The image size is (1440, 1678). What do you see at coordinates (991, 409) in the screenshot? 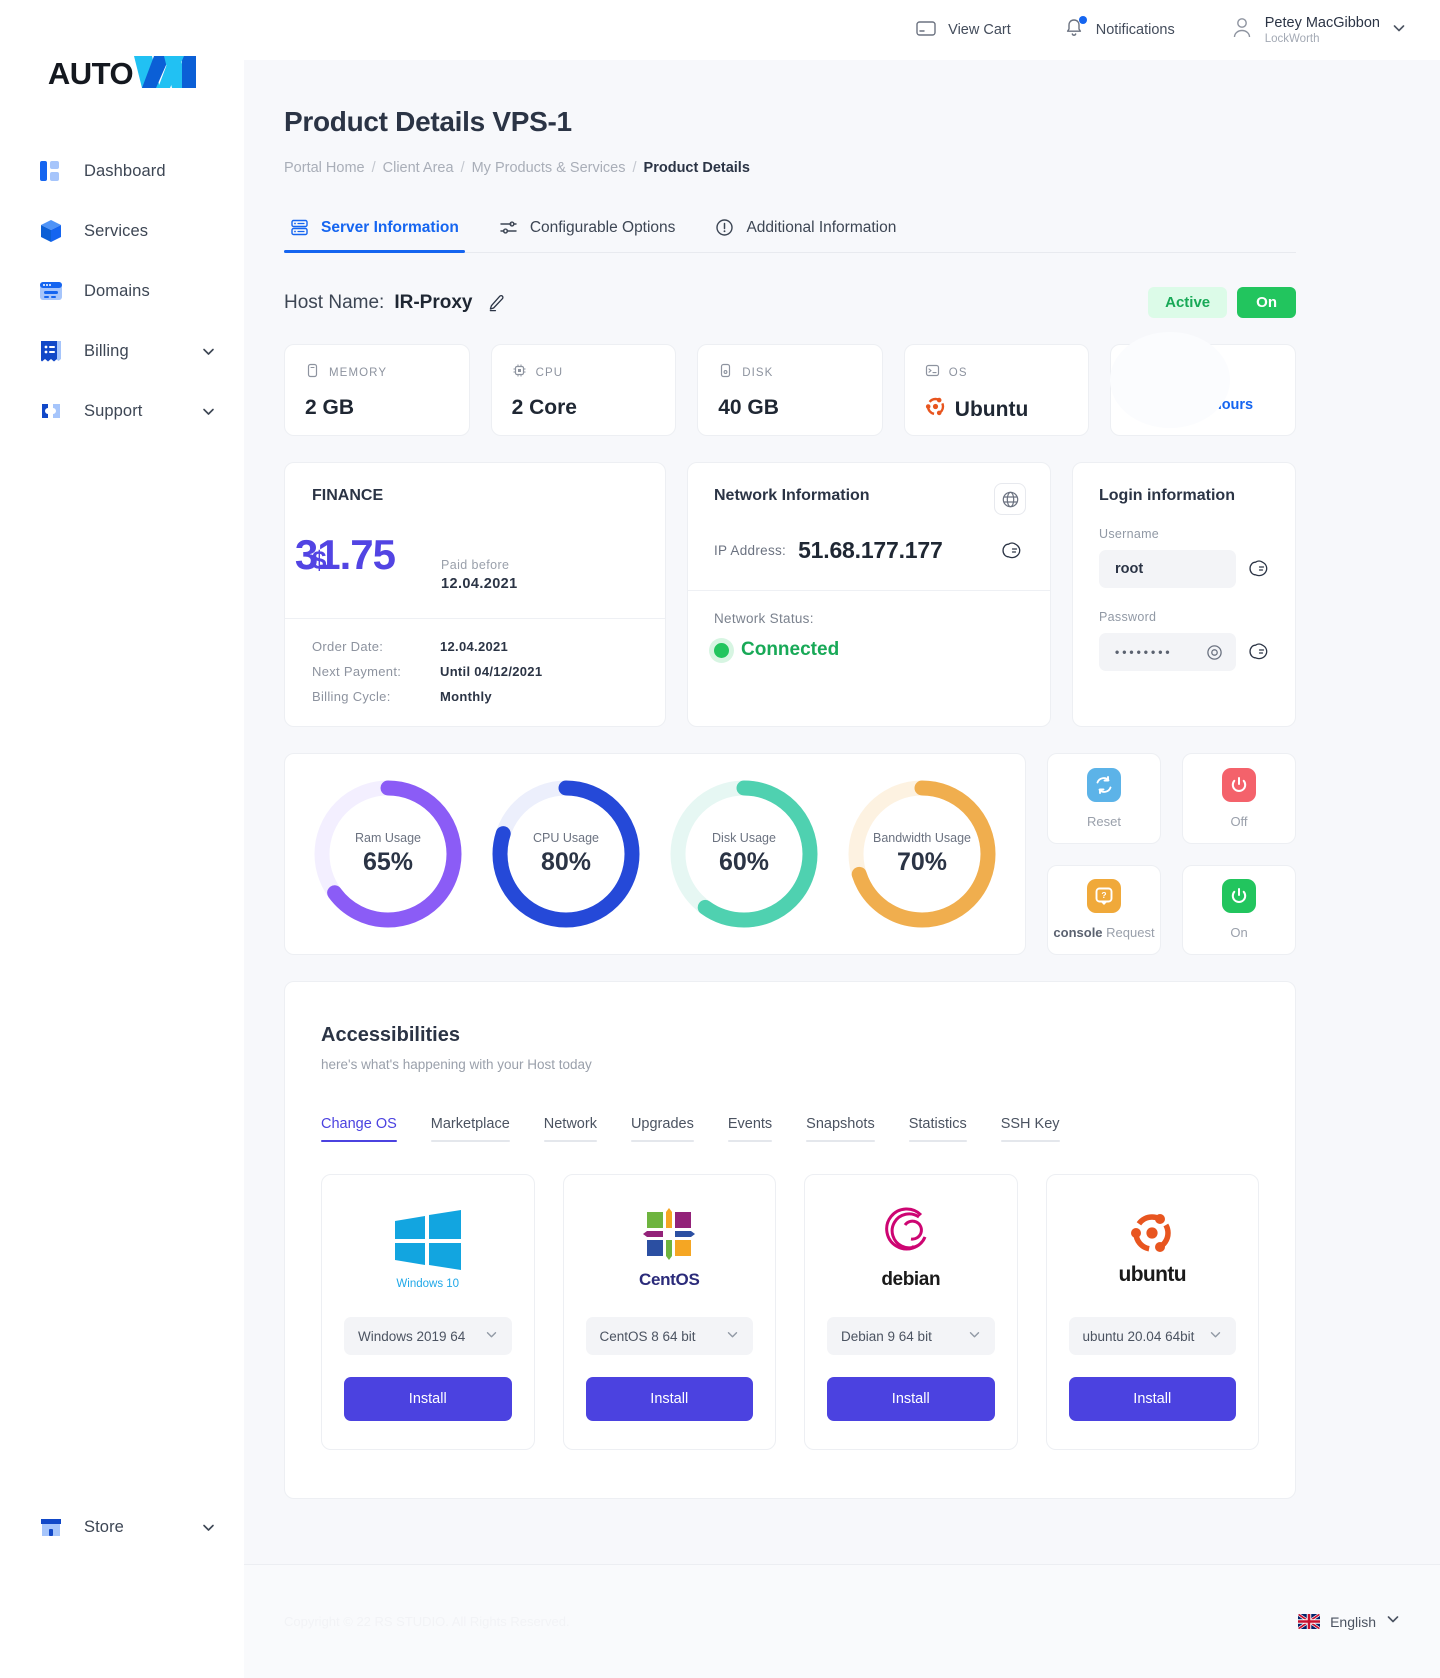
I see `os-name: Ubuntu` at bounding box center [991, 409].